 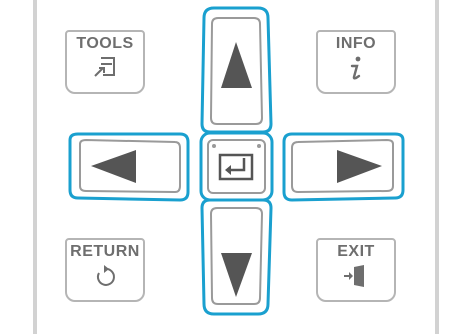 I want to click on up-button, so click(x=236, y=70).